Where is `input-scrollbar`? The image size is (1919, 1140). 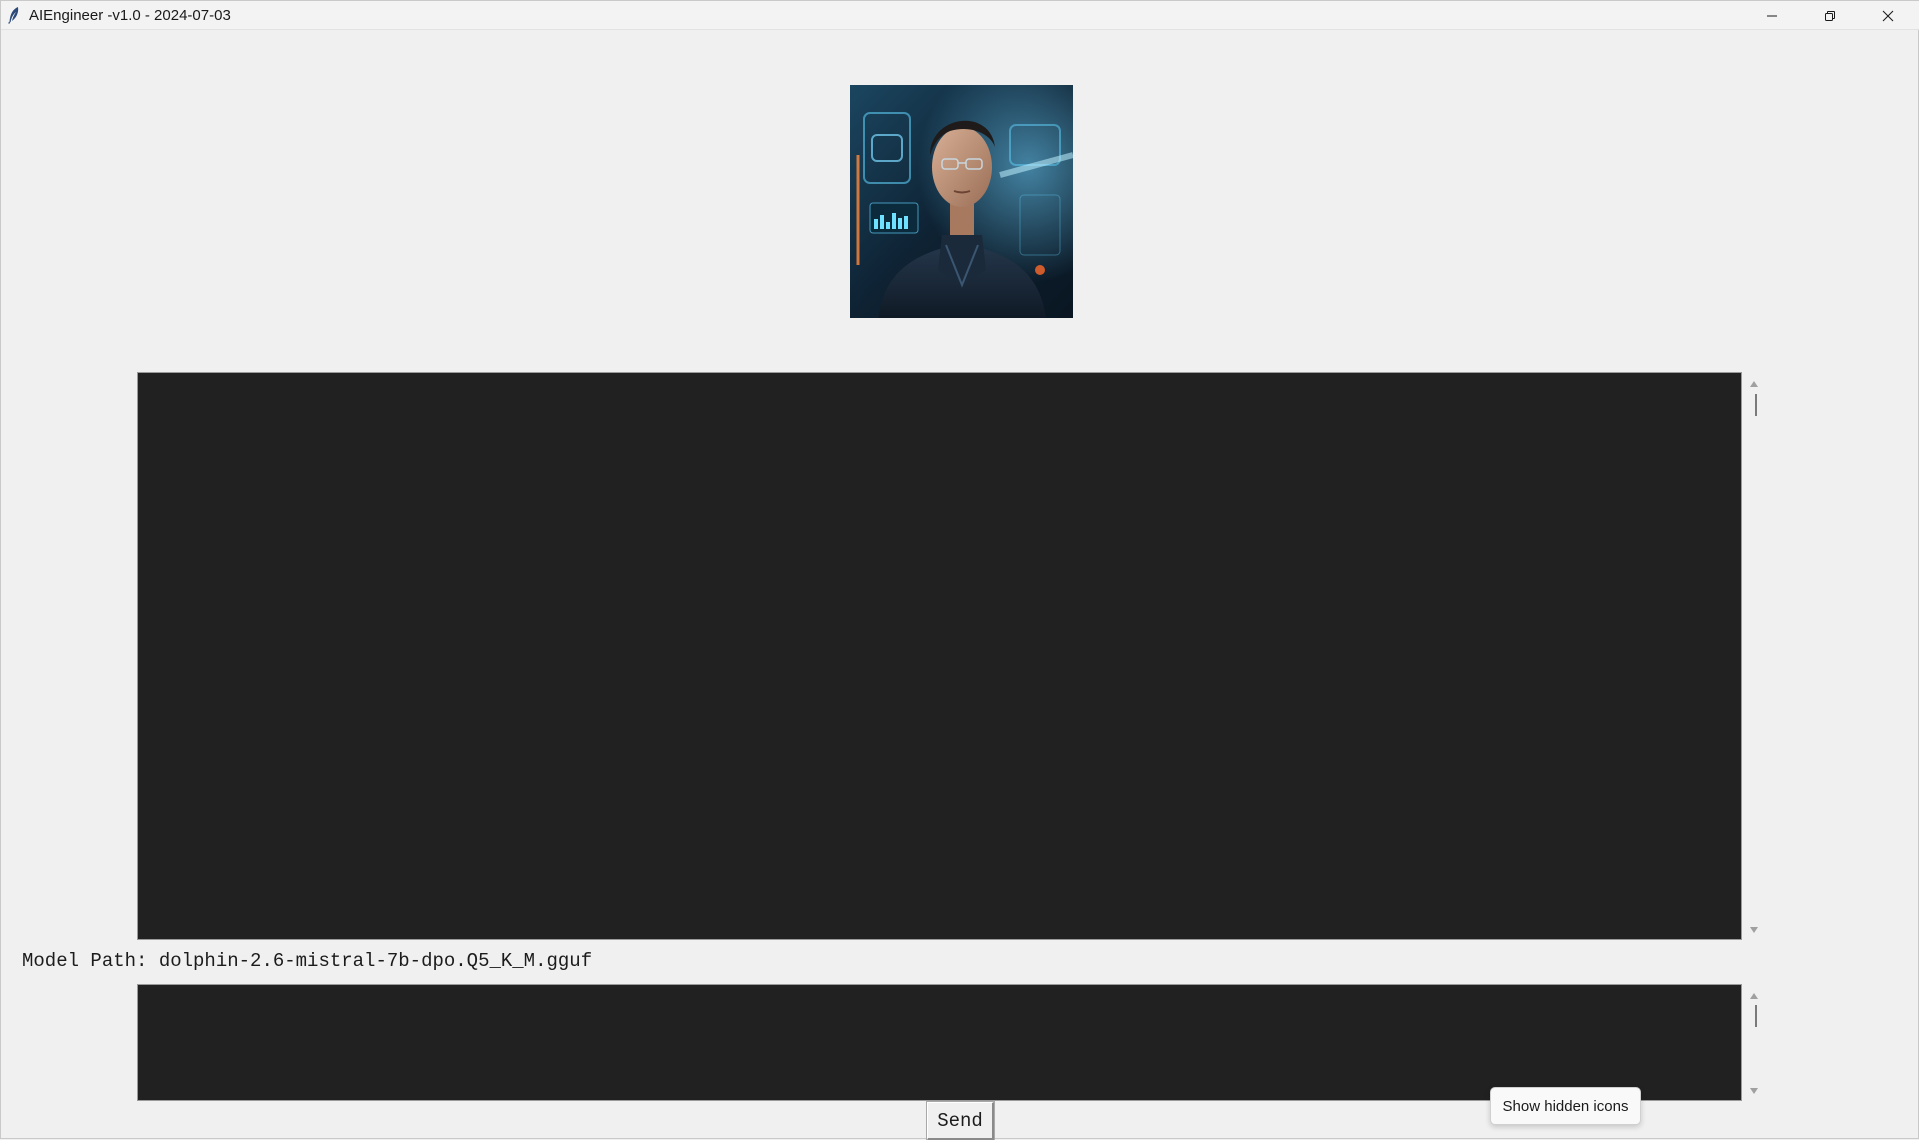 input-scrollbar is located at coordinates (1754, 1042).